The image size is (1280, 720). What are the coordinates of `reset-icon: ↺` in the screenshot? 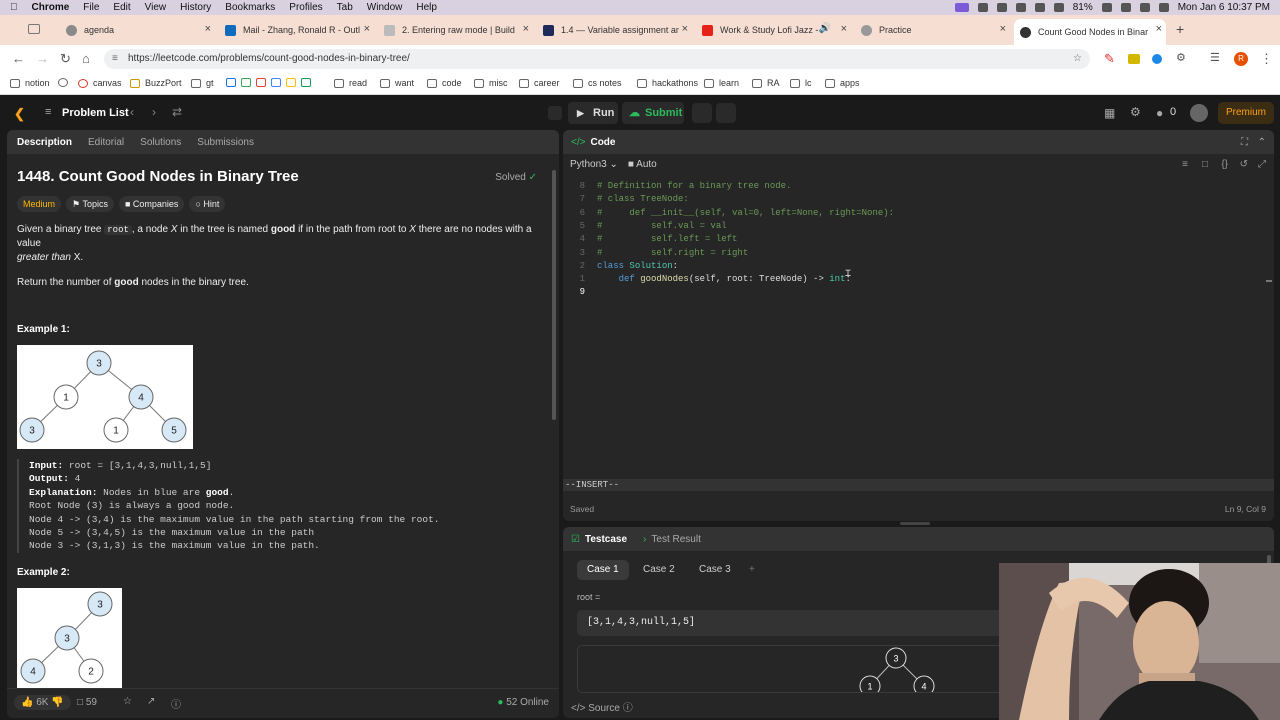 It's located at (1244, 164).